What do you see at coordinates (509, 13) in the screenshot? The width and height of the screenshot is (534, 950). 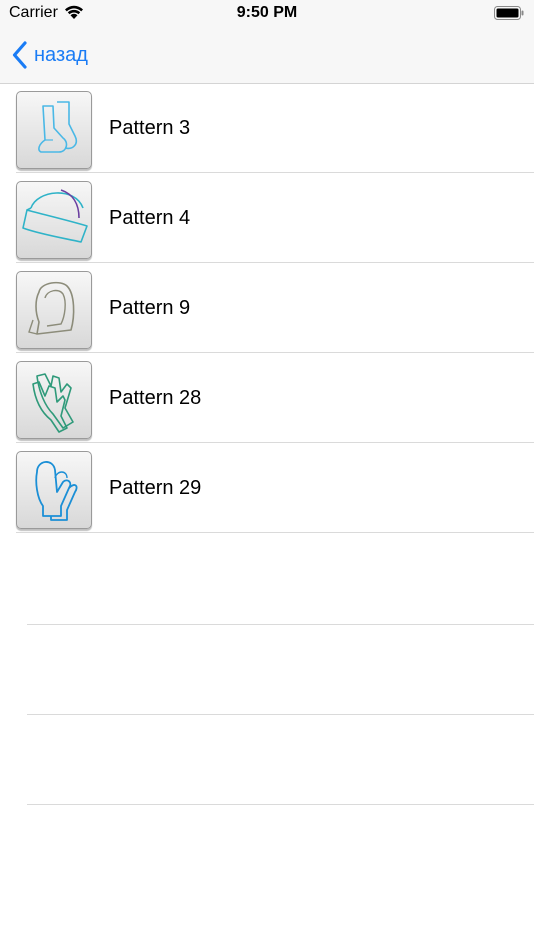 I see `battery-icon` at bounding box center [509, 13].